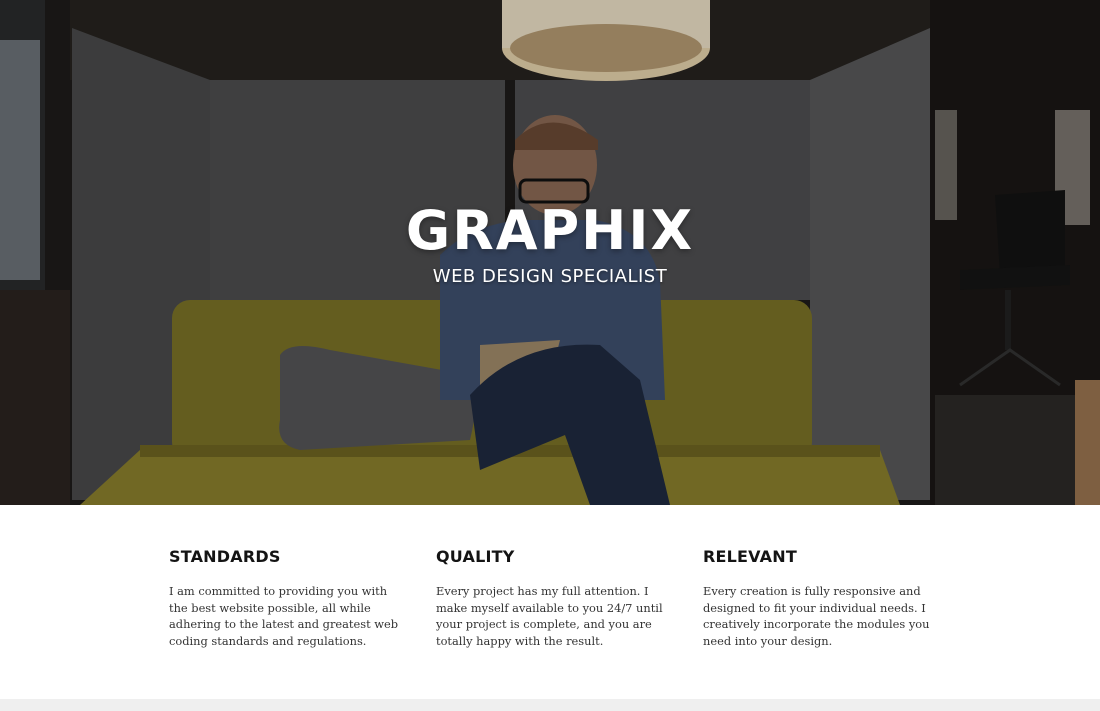 This screenshot has height=711, width=1100. Describe the element at coordinates (475, 556) in the screenshot. I see `feature-heading: QUALITY` at that location.